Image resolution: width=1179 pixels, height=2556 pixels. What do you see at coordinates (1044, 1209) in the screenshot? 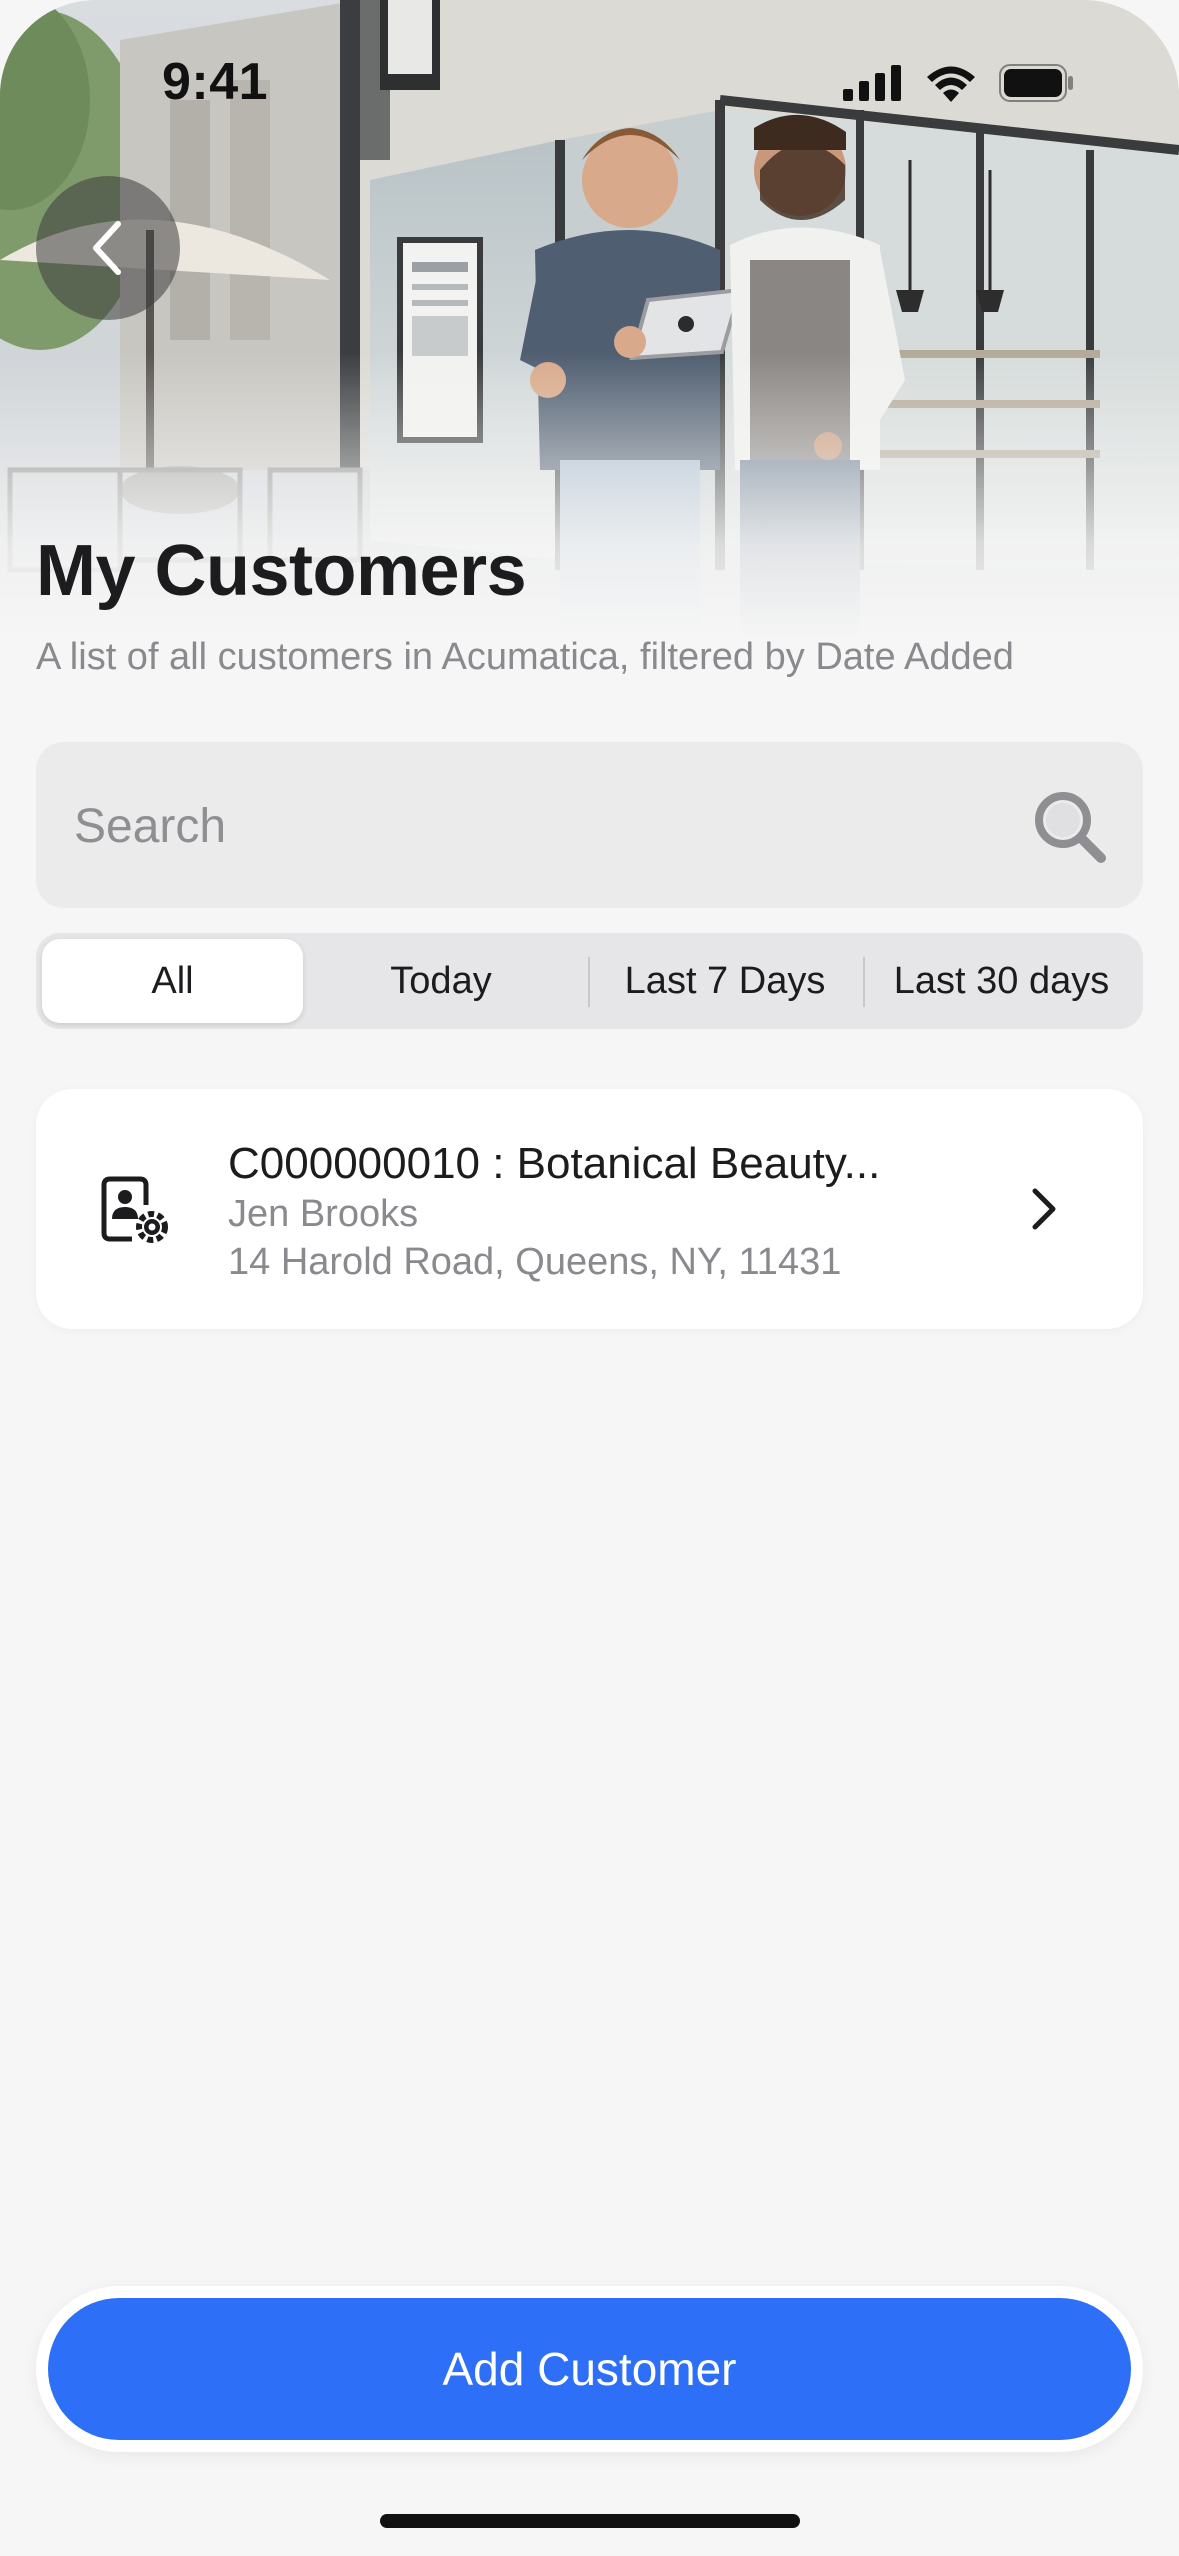
I see `chevron-right-icon` at bounding box center [1044, 1209].